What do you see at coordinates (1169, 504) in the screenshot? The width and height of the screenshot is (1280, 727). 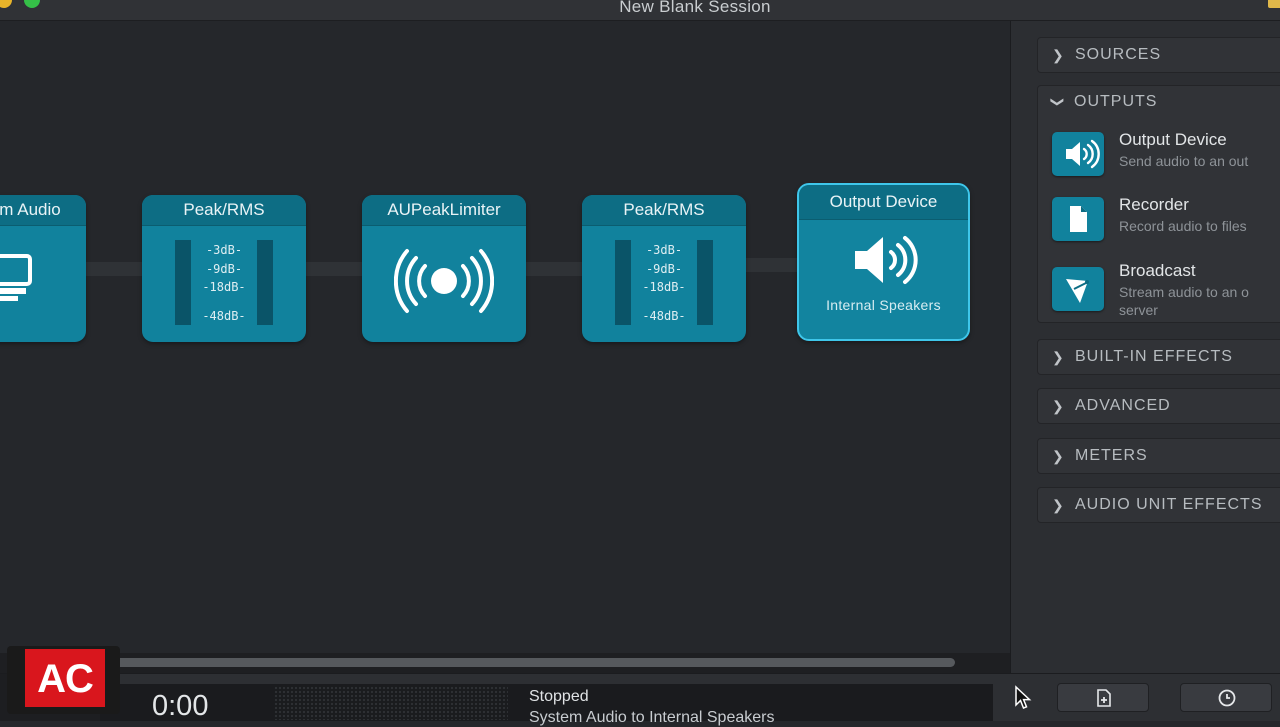 I see `section-label: AUDIO UNIT EFFECTS` at bounding box center [1169, 504].